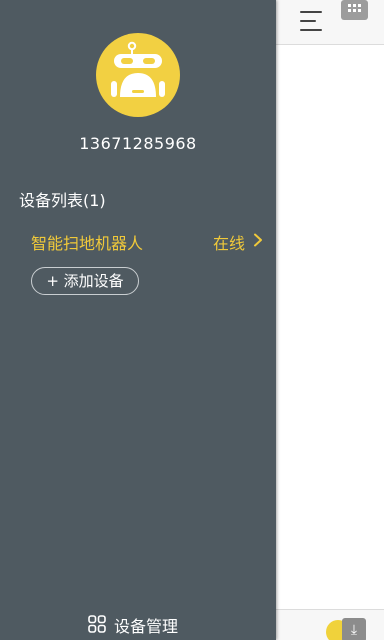 The height and width of the screenshot is (640, 384). What do you see at coordinates (229, 243) in the screenshot?
I see `device-status: 在线` at bounding box center [229, 243].